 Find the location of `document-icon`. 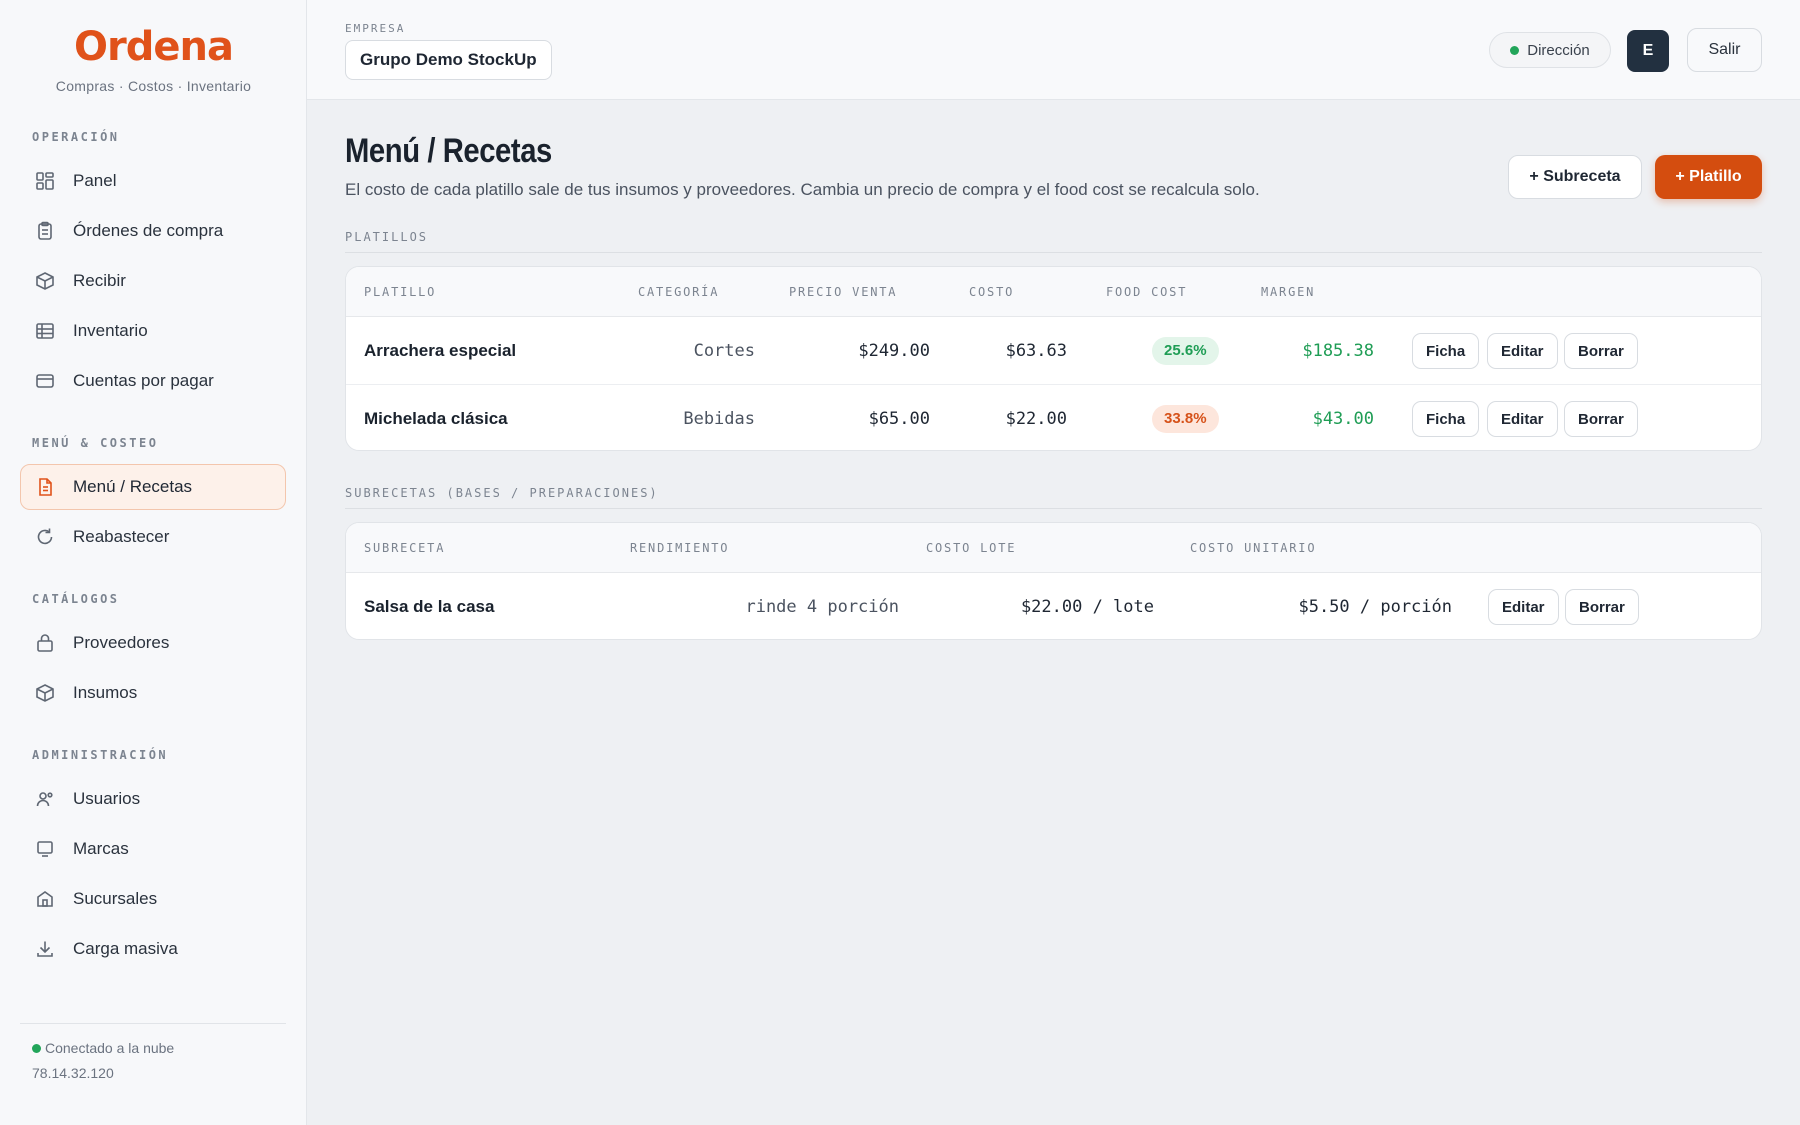

document-icon is located at coordinates (45, 487).